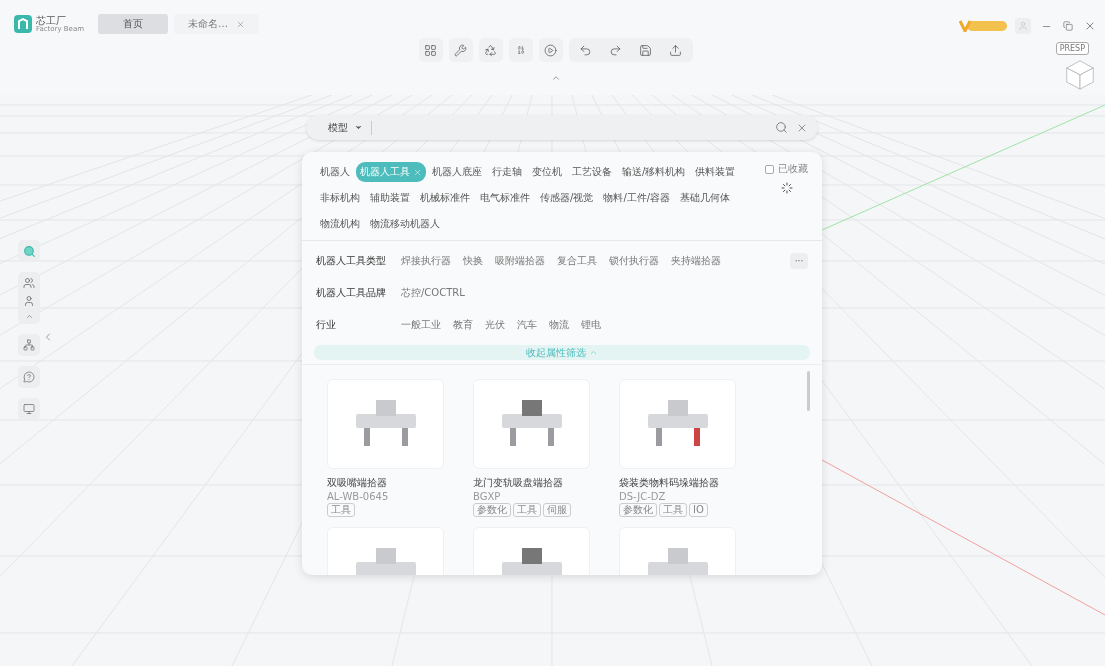 This screenshot has width=1105, height=666. I want to click on avatar-icon, so click(1023, 26).